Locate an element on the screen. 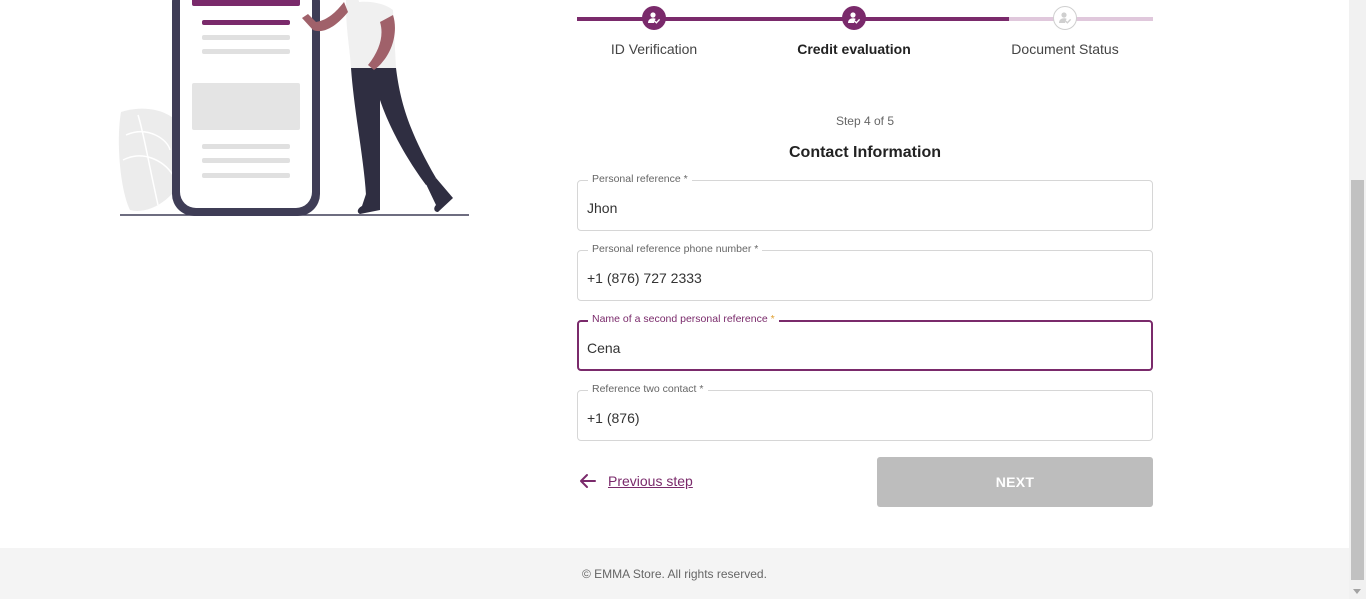  footer: © EMMA Store. All rights reserved. is located at coordinates (674, 573).